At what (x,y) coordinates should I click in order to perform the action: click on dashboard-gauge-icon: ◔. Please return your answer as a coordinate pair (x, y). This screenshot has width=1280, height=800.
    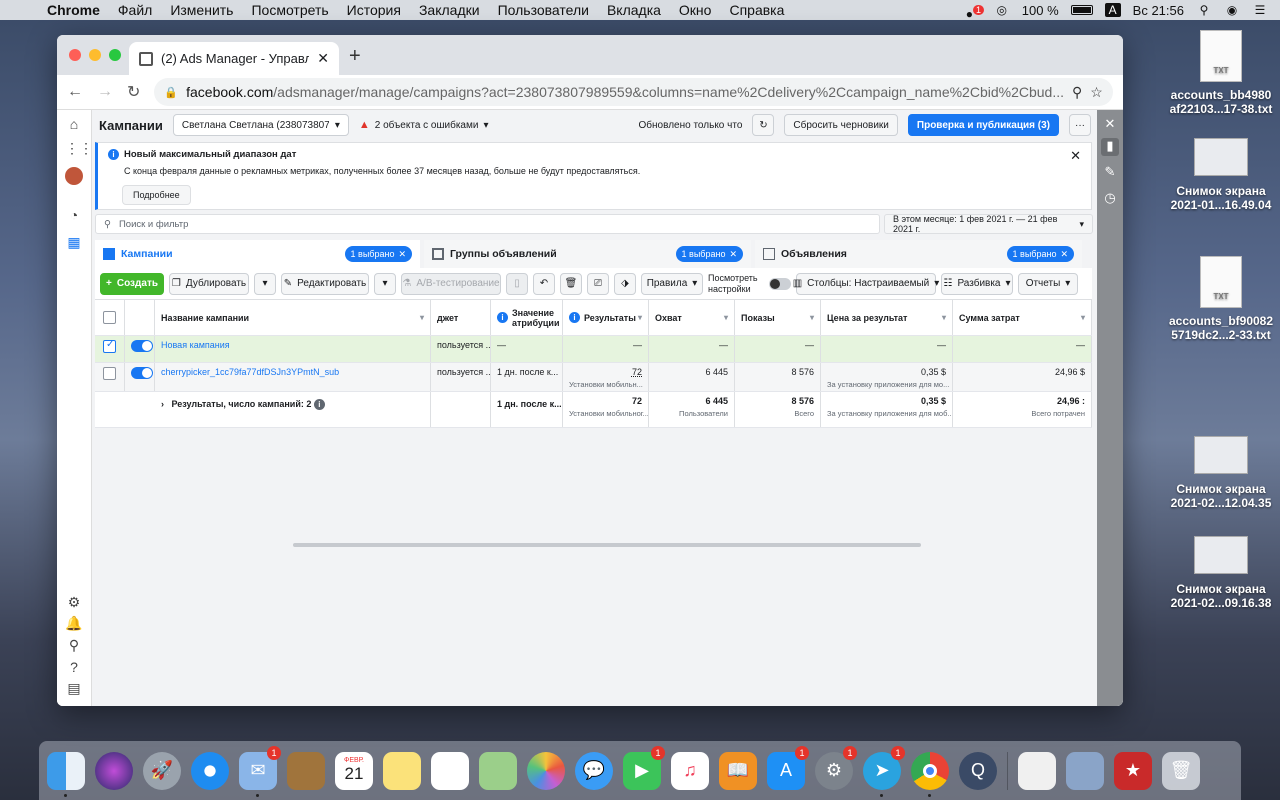
    Looking at the image, I should click on (74, 216).